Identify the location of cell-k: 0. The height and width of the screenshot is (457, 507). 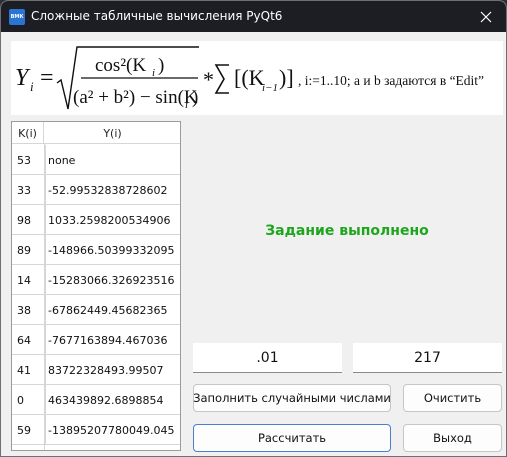
(20, 400).